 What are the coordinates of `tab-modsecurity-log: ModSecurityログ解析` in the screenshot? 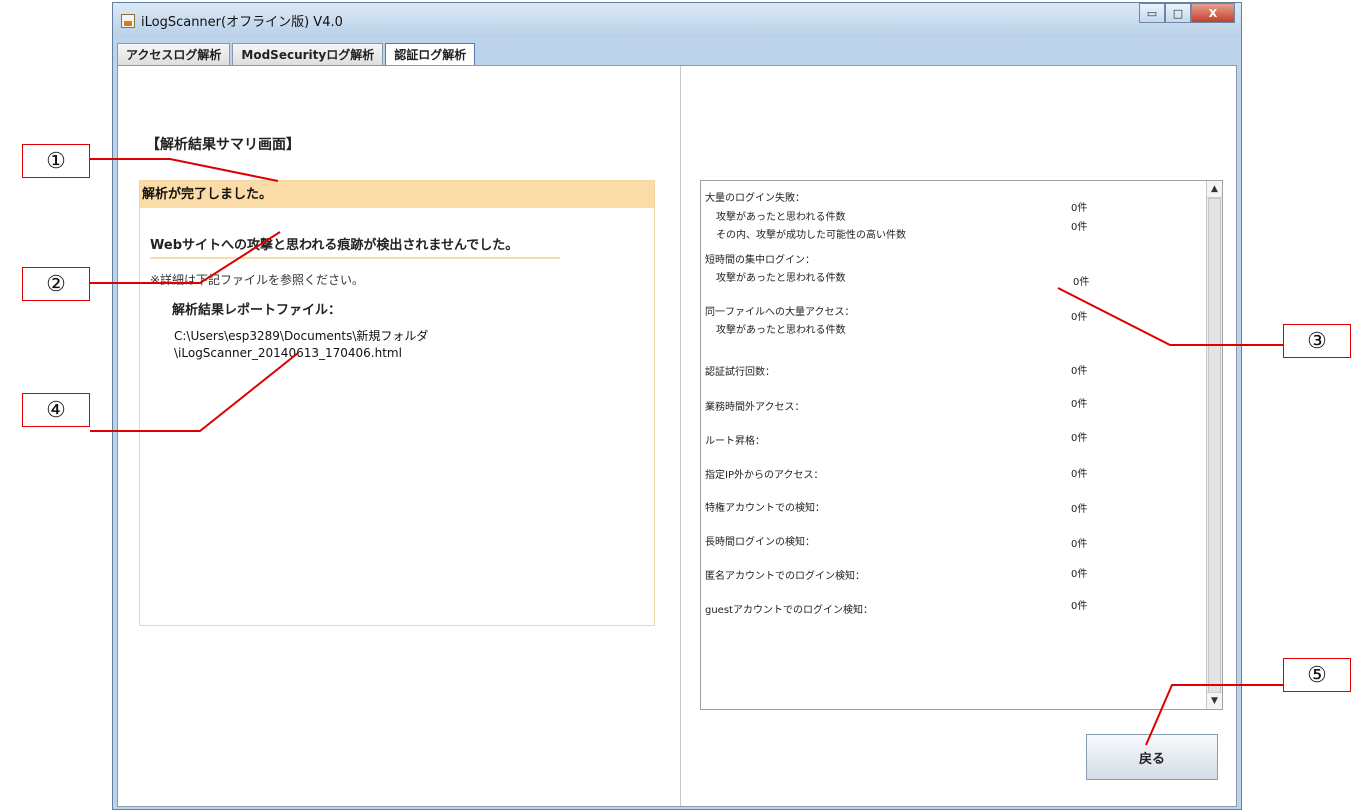 It's located at (308, 54).